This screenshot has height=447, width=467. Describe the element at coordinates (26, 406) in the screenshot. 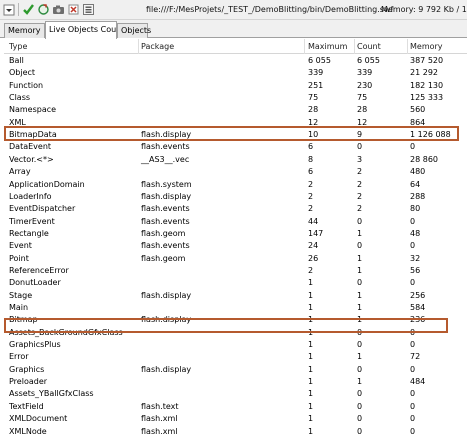

I see `cell-type: TextField` at that location.